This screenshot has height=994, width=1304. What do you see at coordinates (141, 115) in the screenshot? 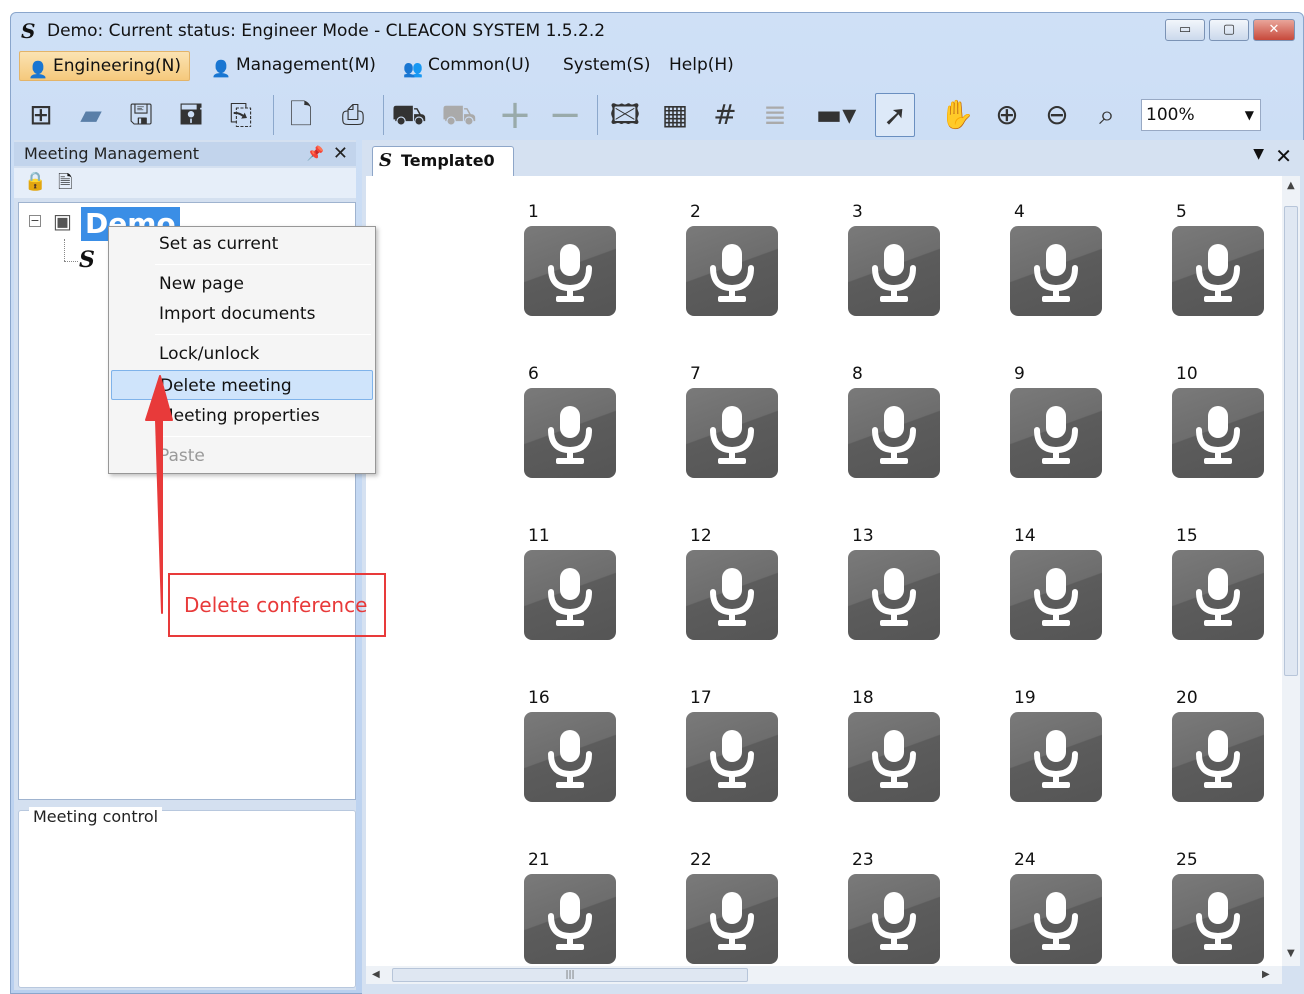
I see `save-icon: 🖫` at bounding box center [141, 115].